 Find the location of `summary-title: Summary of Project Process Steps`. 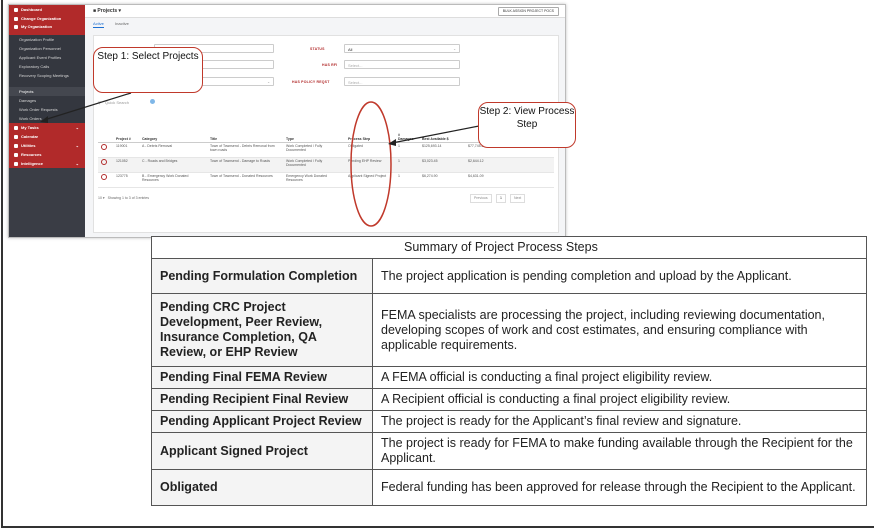

summary-title: Summary of Project Process Steps is located at coordinates (509, 247).